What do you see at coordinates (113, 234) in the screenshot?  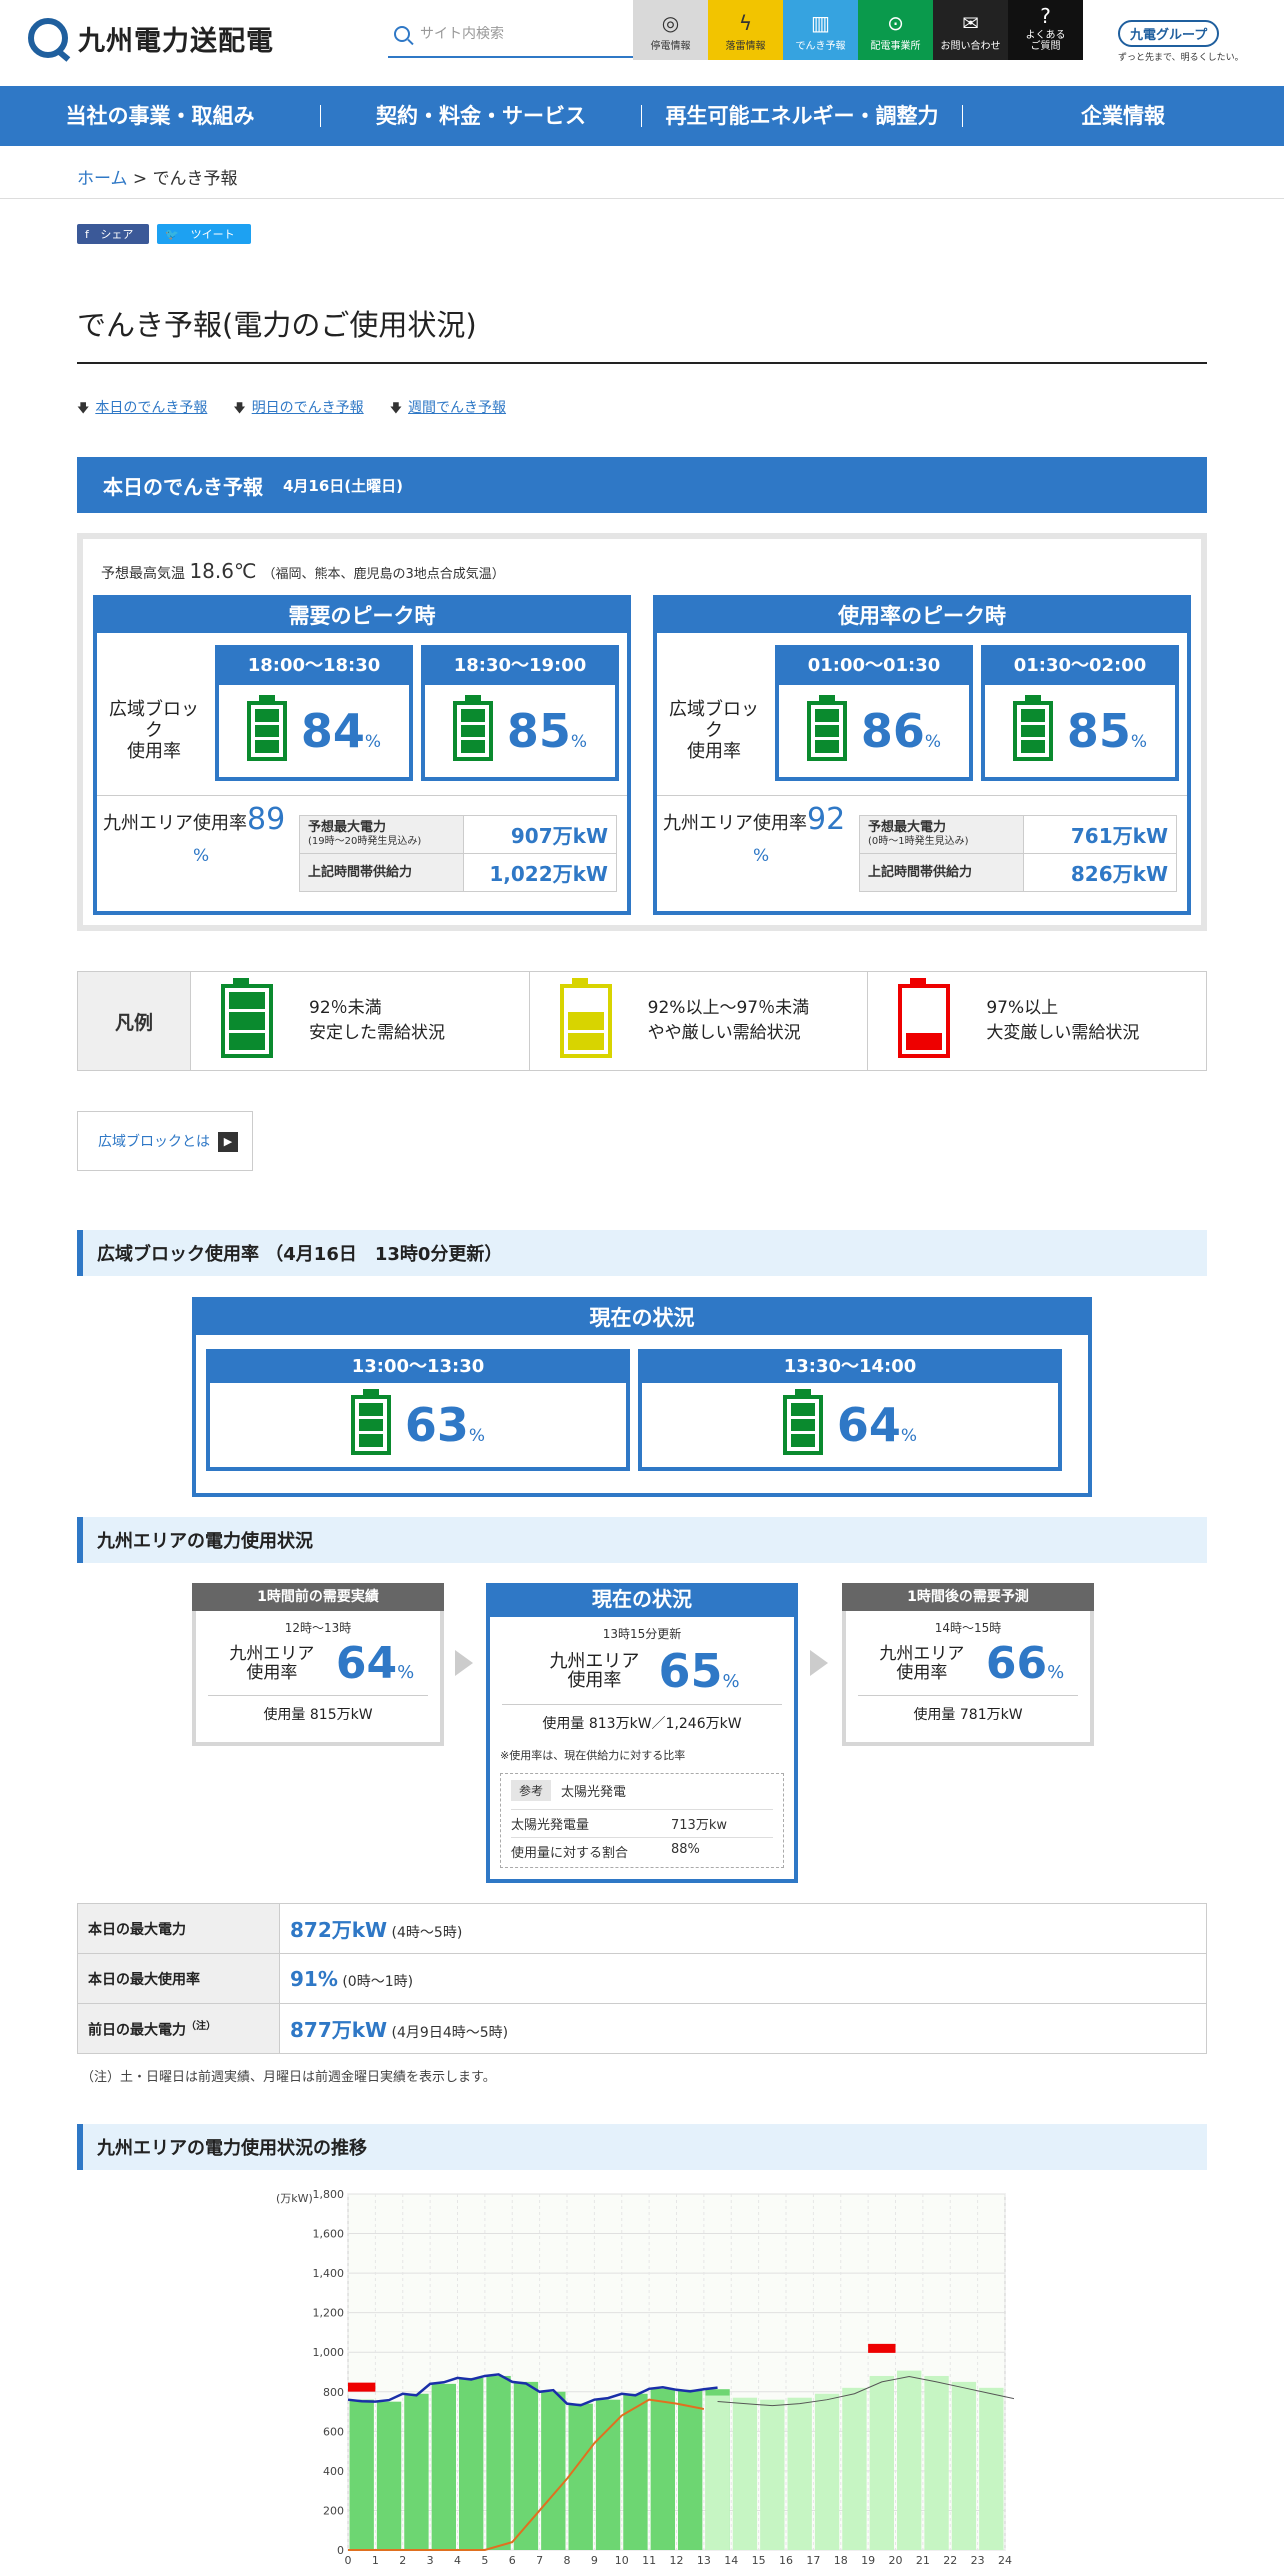 I see `facebook-share-button: f シェア` at bounding box center [113, 234].